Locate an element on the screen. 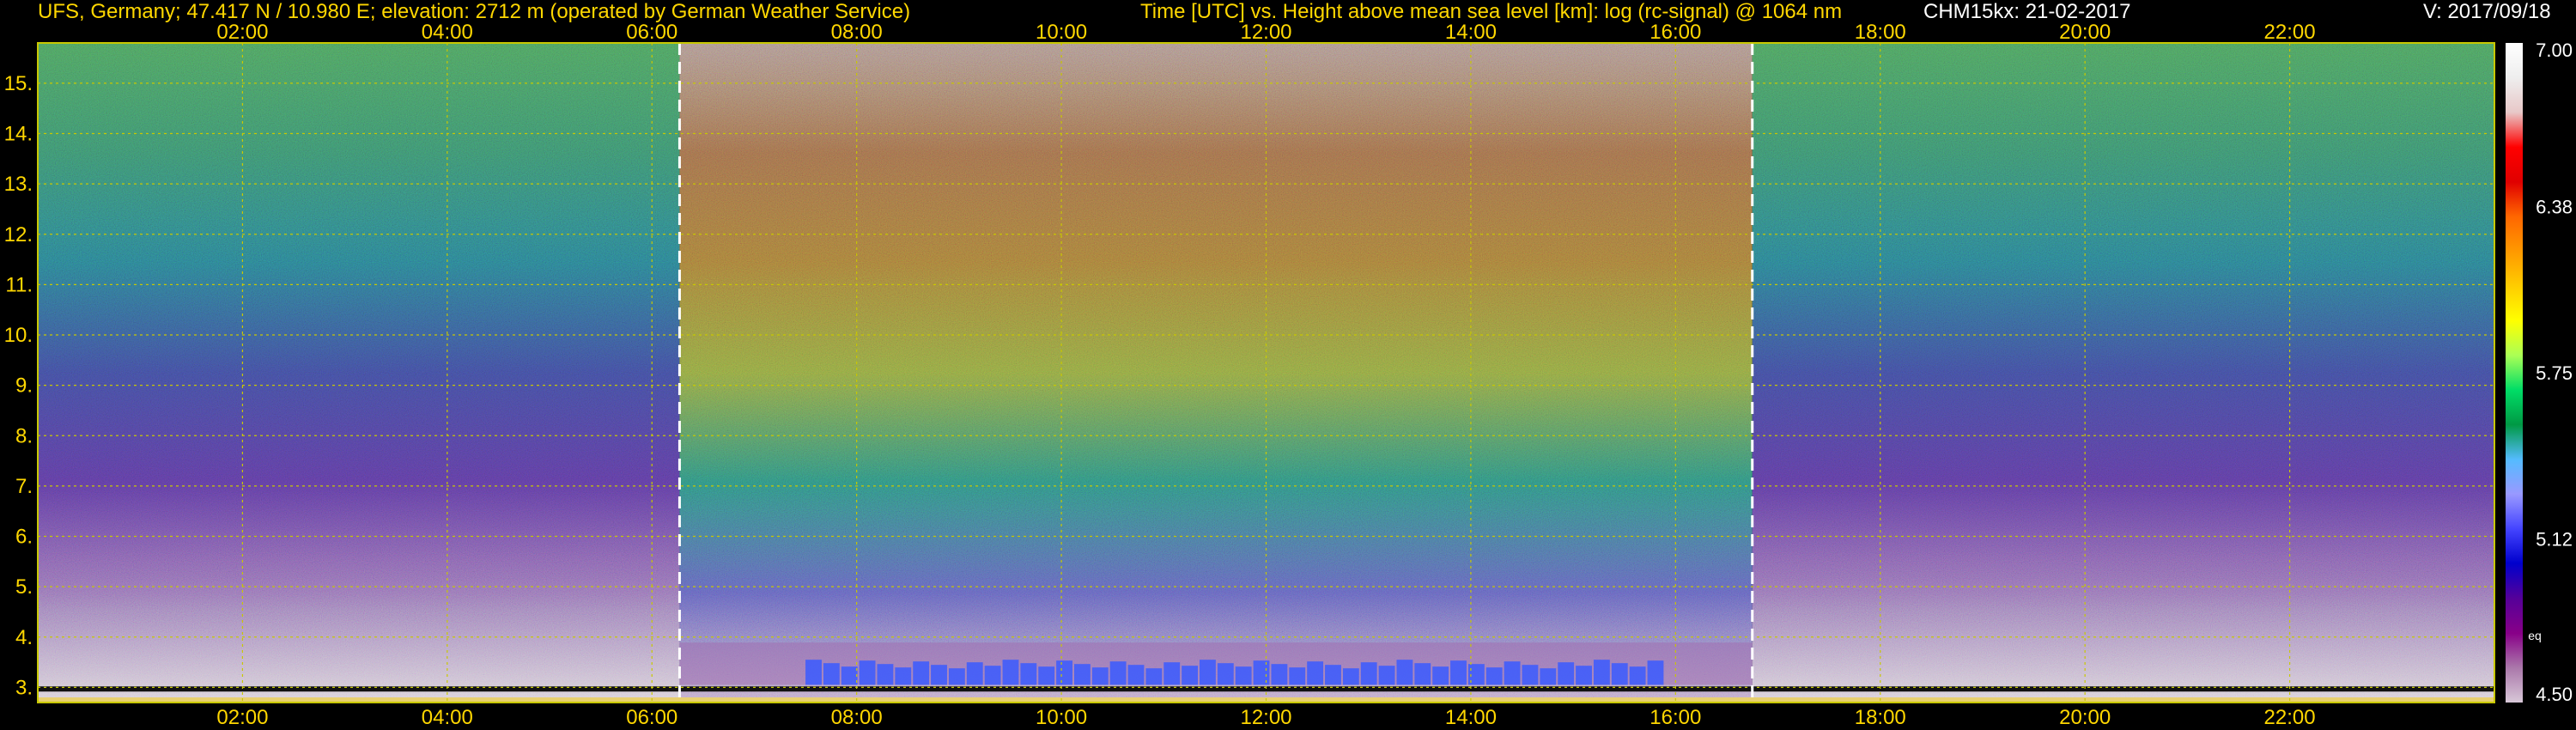 The height and width of the screenshot is (730, 2576). x-tick-label-top: 06:00 is located at coordinates (651, 32).